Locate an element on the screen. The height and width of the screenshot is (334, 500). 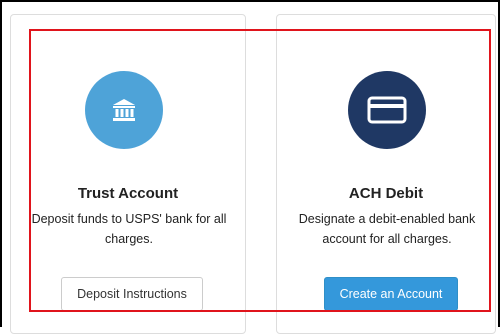
deposit-instructions-button: Deposit Instructions is located at coordinates (132, 294).